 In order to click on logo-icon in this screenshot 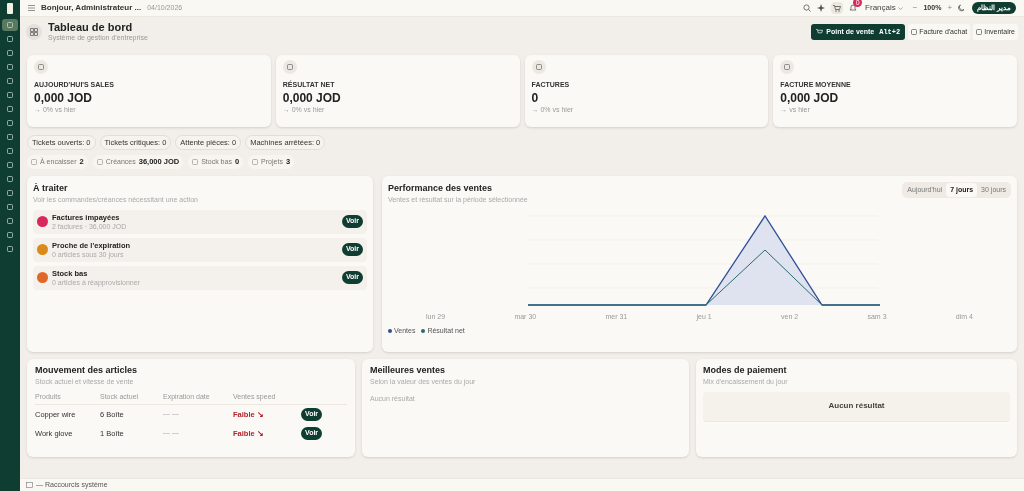, I will do `click(10, 8)`.